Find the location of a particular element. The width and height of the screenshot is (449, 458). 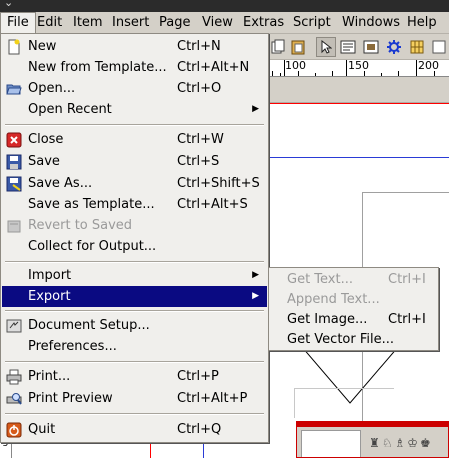

menubar-edit: Edit is located at coordinates (49, 23).